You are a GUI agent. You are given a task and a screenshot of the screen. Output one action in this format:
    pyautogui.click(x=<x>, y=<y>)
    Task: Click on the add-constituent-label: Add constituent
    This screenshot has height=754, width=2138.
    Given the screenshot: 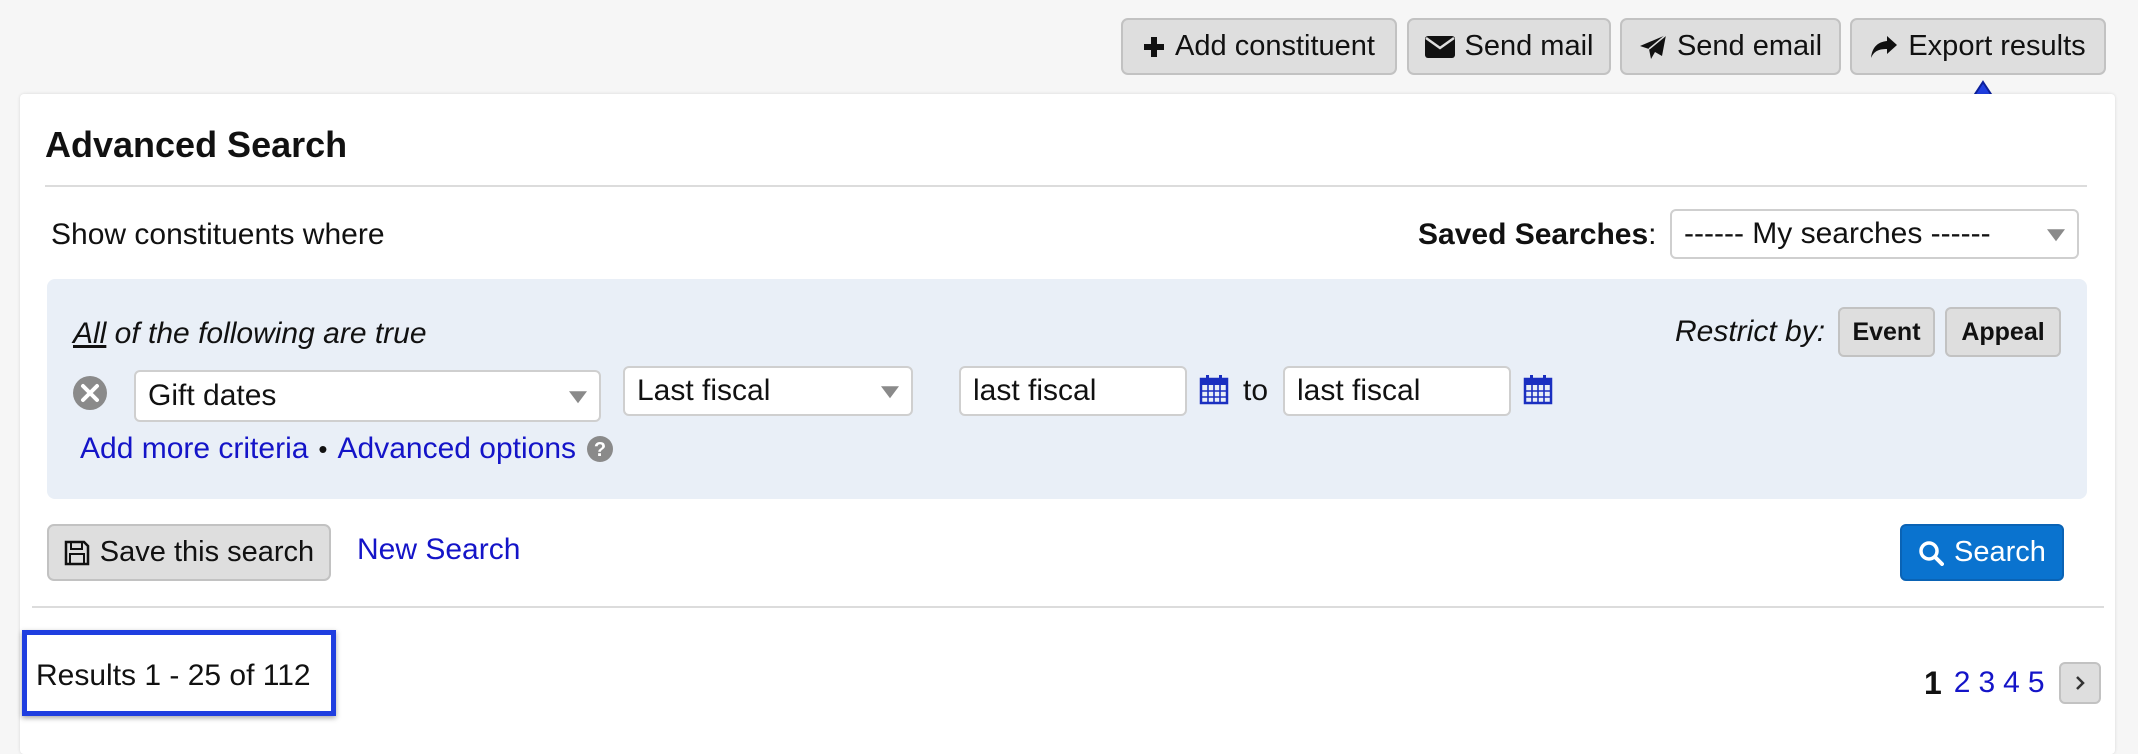 What is the action you would take?
    pyautogui.click(x=1275, y=46)
    